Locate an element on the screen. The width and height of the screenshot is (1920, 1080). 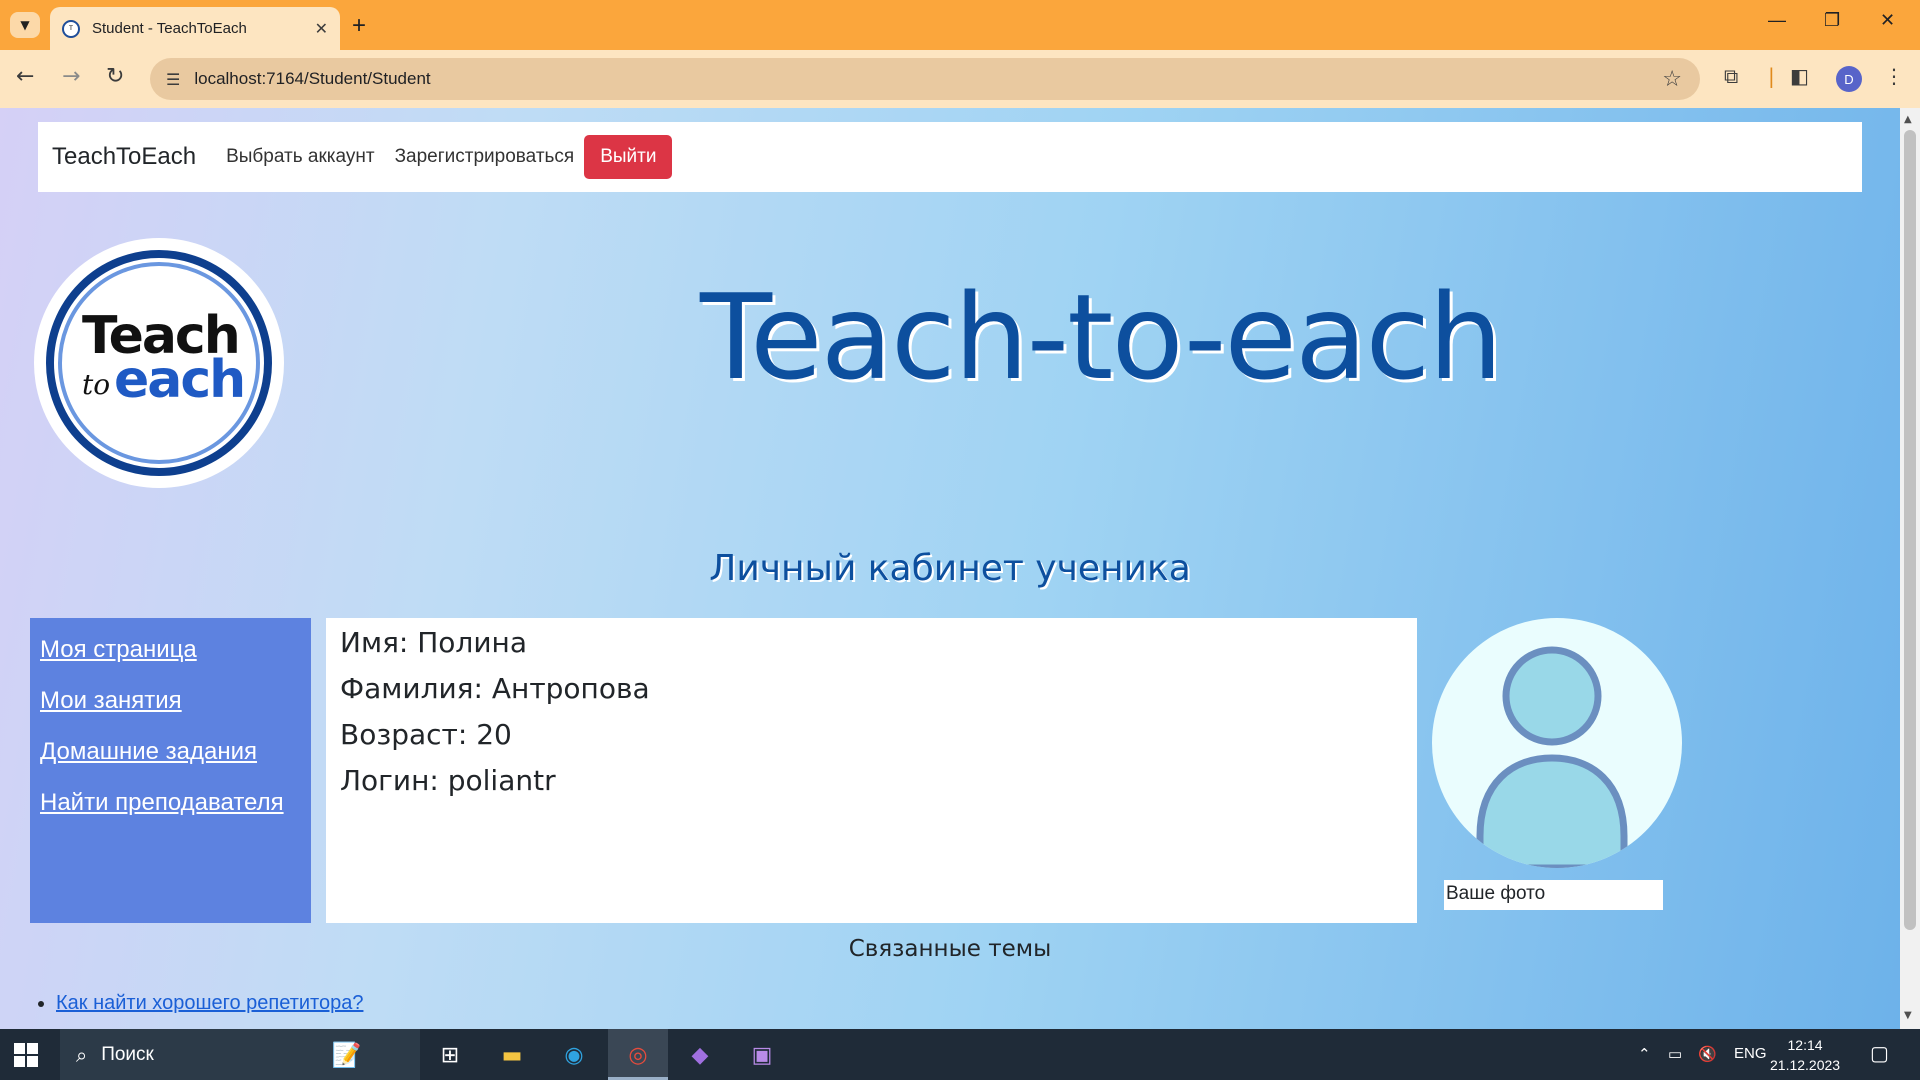
terminal-icon: ▣ is located at coordinates (762, 1055).